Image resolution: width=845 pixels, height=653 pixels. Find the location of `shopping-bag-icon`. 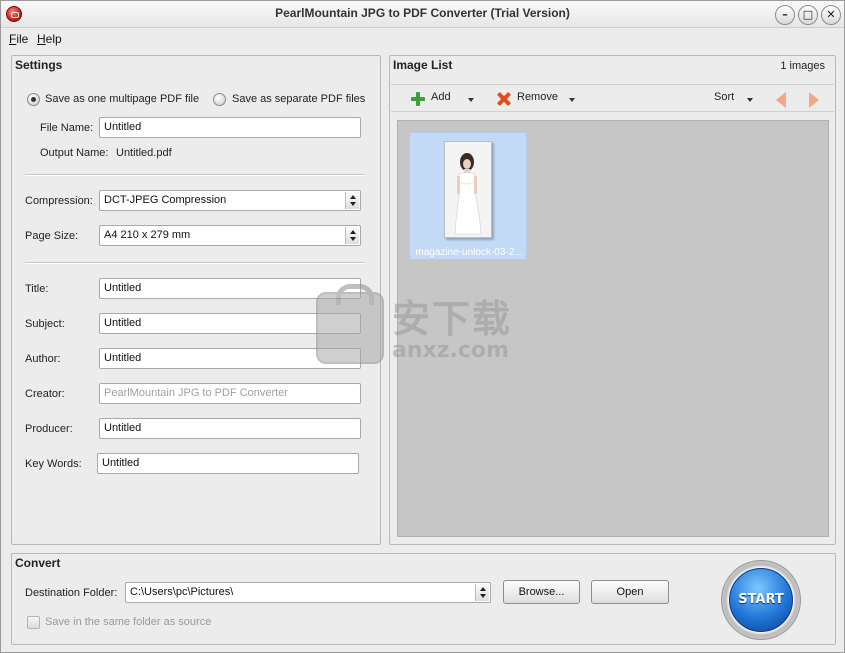

shopping-bag-icon is located at coordinates (350, 324).